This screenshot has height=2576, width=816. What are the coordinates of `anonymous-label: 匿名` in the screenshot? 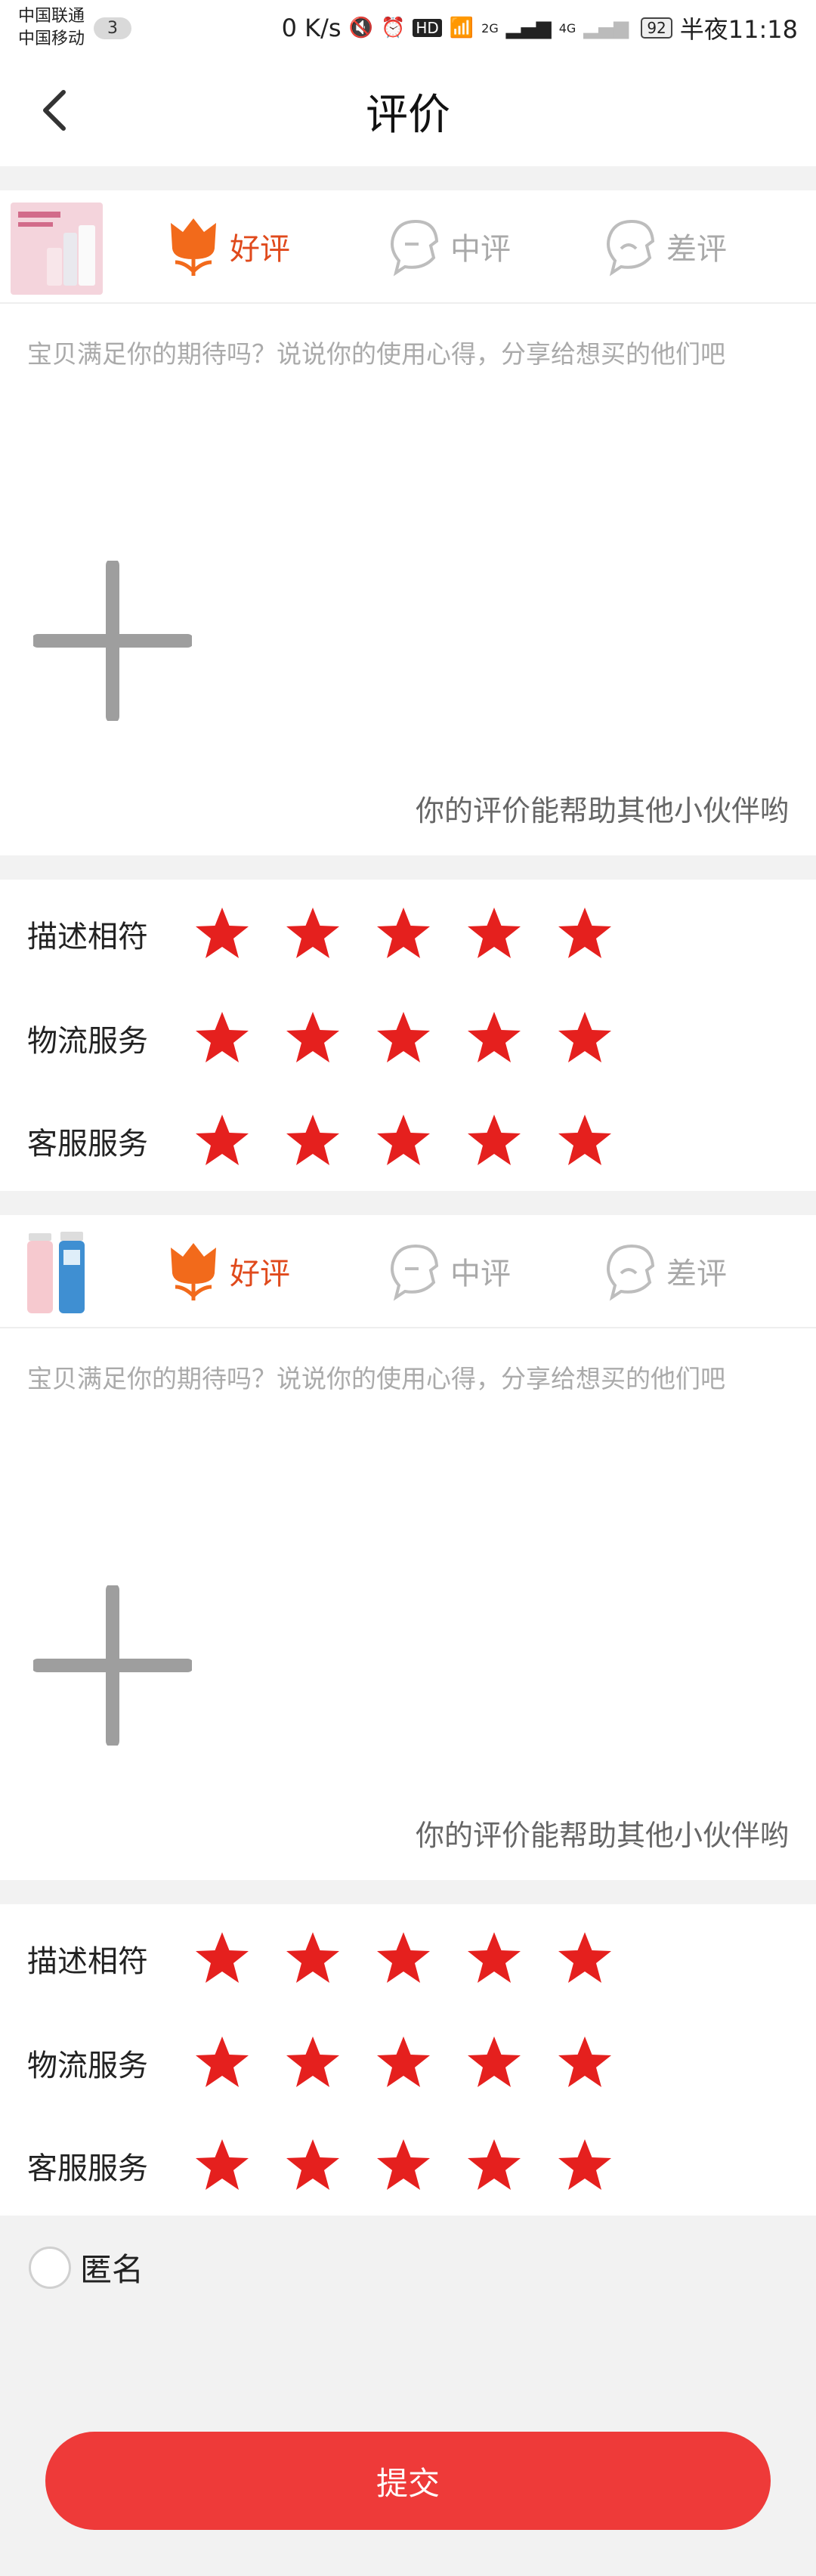 It's located at (112, 2269).